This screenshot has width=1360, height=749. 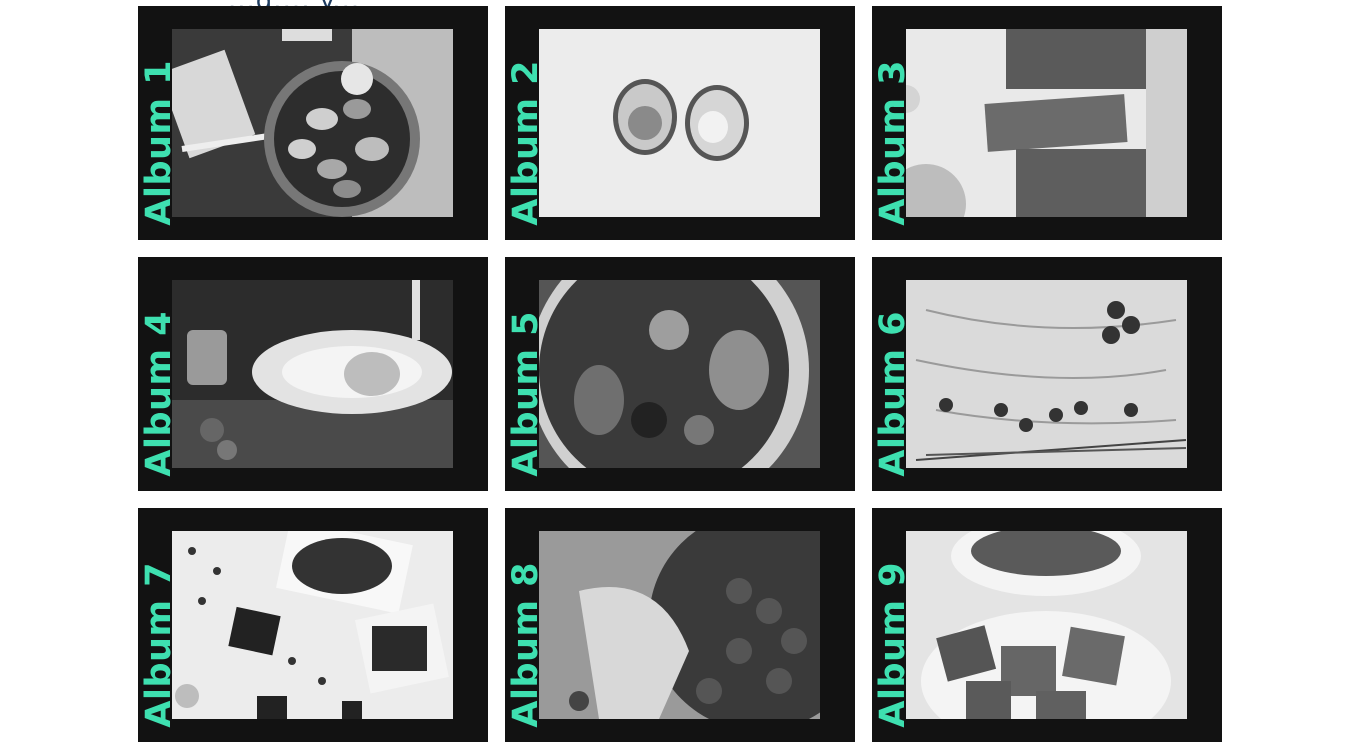 I want to click on album-card-2: Album 2, so click(x=680, y=123).